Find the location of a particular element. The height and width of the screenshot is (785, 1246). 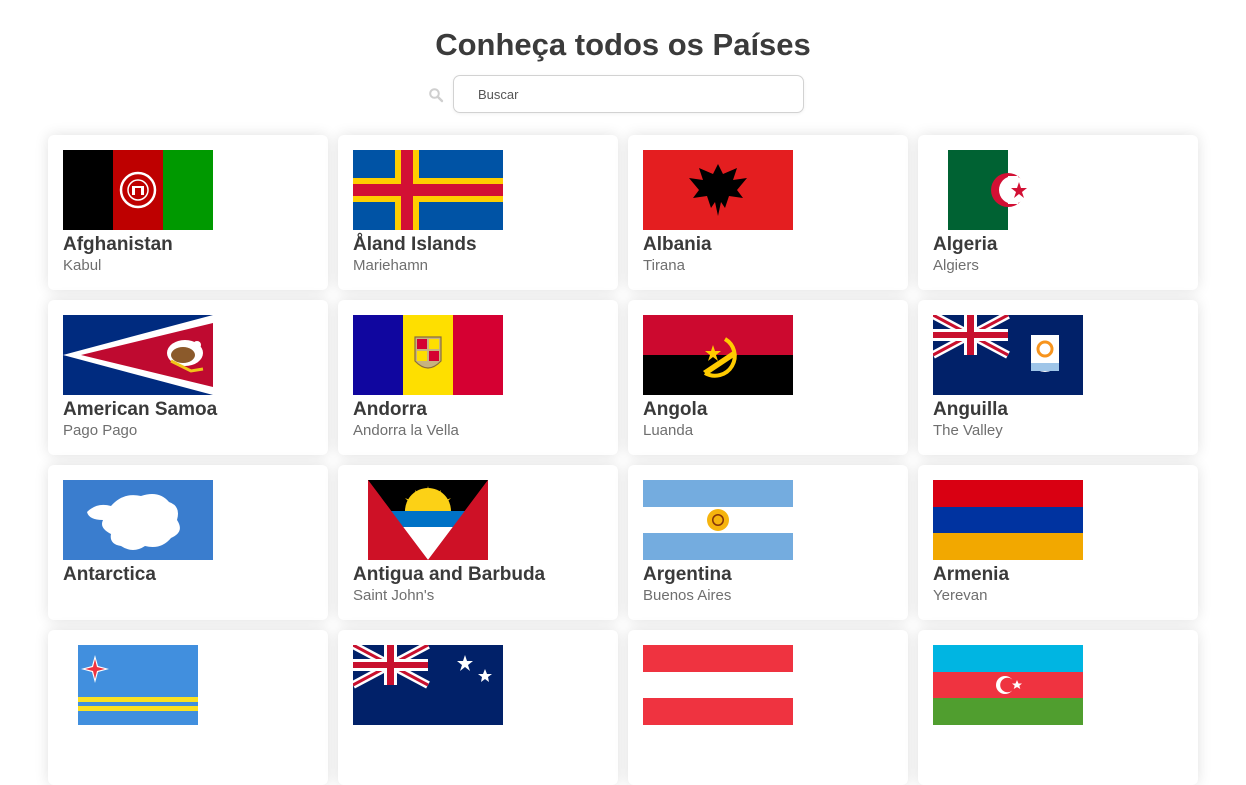

armenia-flag-icon is located at coordinates (1008, 520).